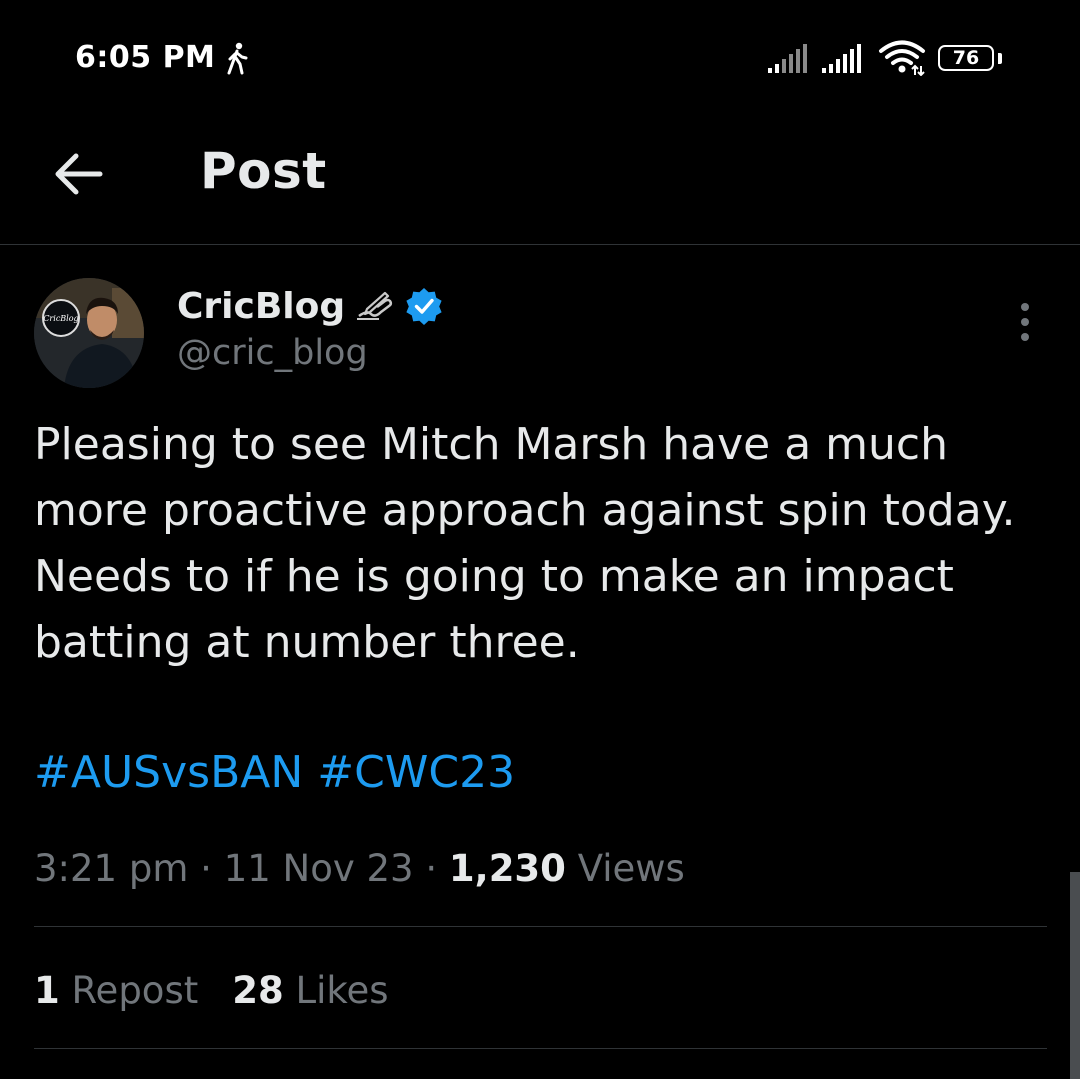 The width and height of the screenshot is (1080, 1079). I want to click on more-options-button, so click(1025, 323).